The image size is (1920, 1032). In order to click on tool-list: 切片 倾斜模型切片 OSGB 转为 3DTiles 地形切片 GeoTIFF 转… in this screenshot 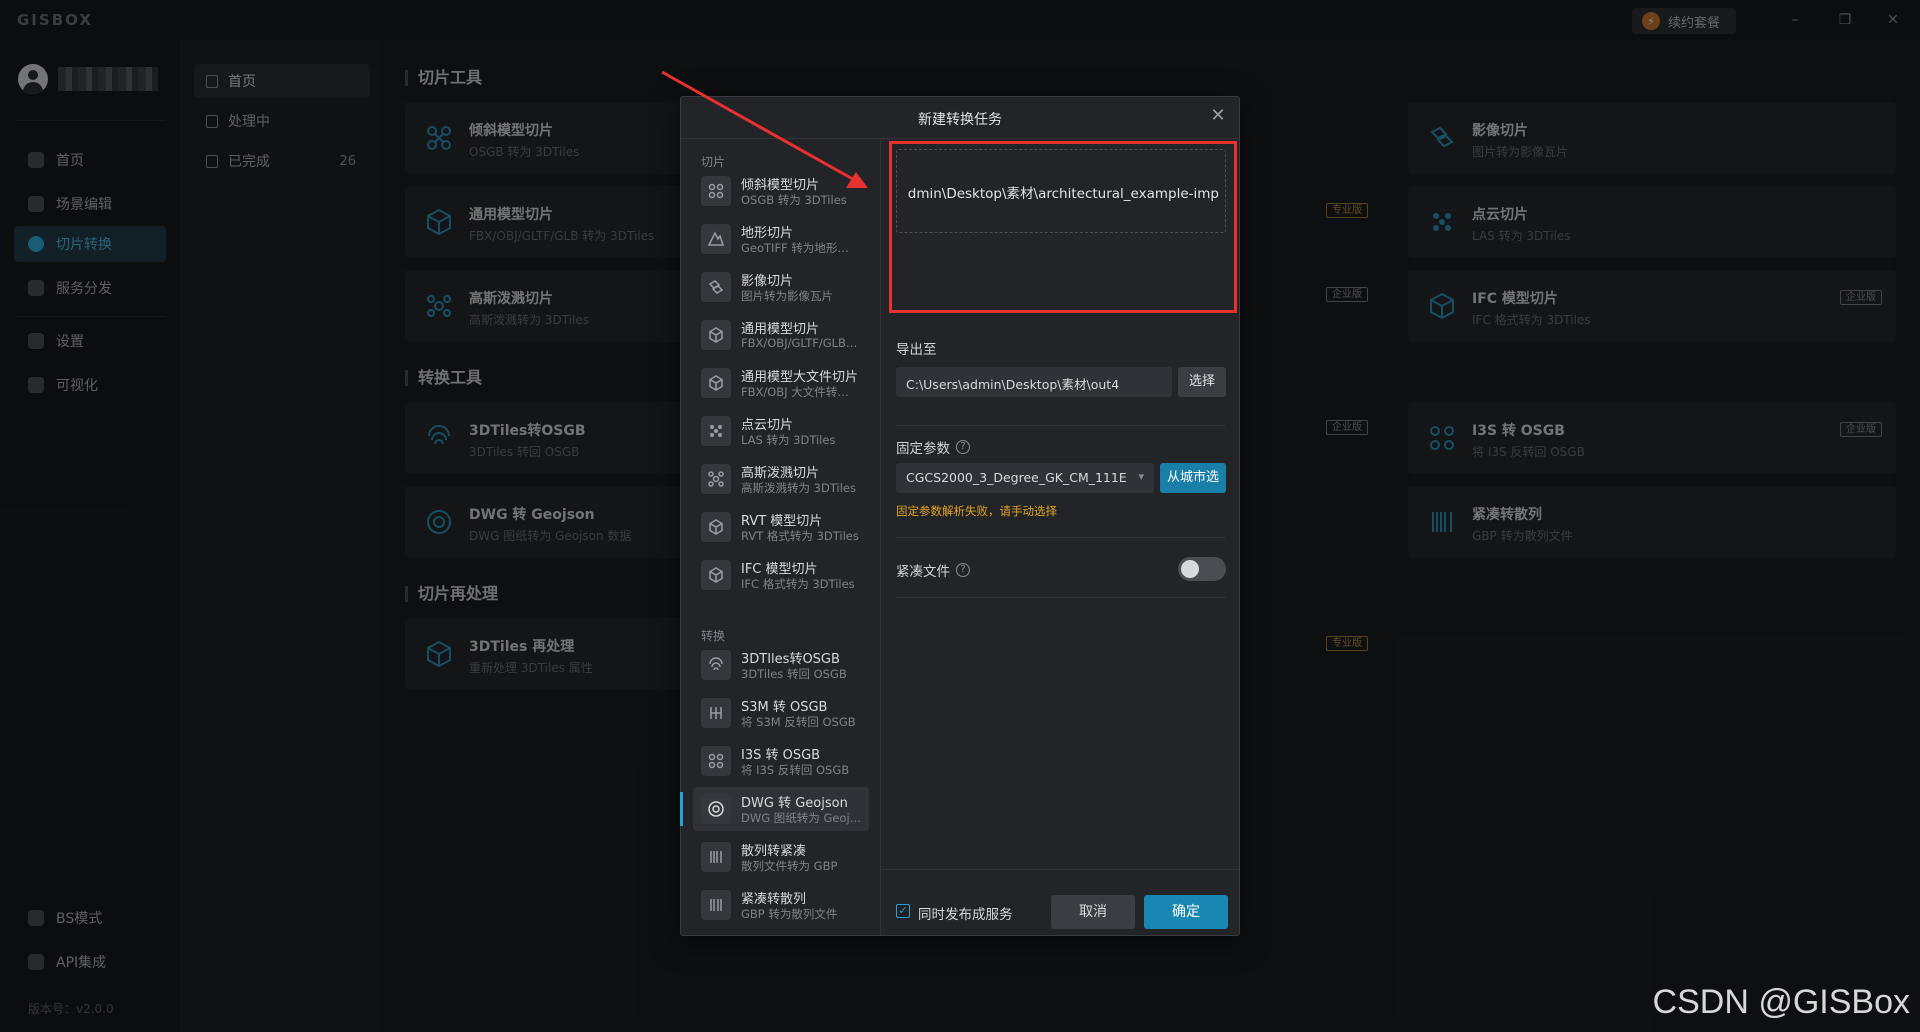, I will do `click(780, 537)`.